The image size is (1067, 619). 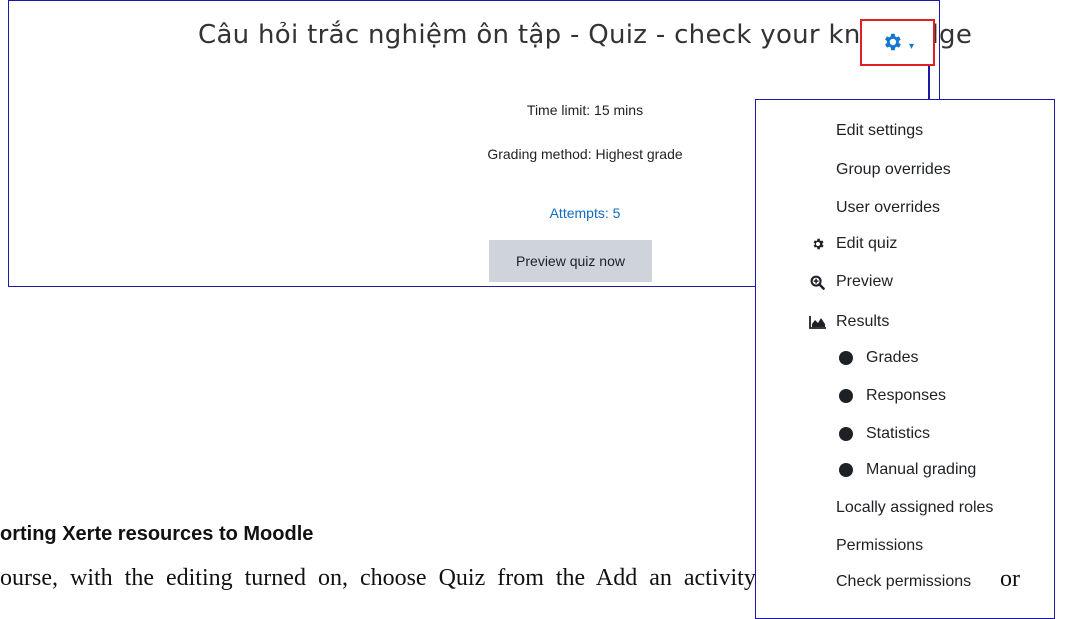 What do you see at coordinates (929, 83) in the screenshot?
I see `annotation-connector` at bounding box center [929, 83].